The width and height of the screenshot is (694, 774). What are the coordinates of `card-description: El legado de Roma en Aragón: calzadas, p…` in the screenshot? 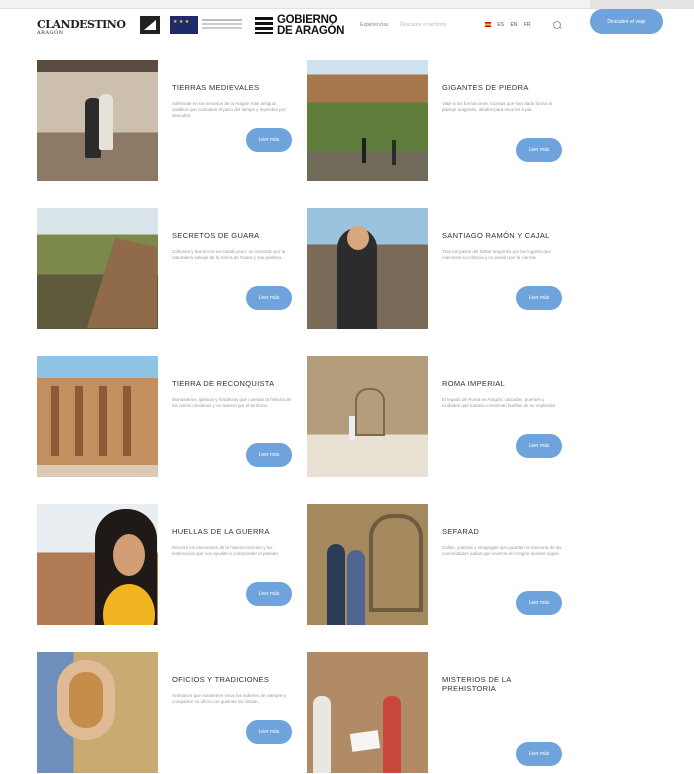 It's located at (499, 402).